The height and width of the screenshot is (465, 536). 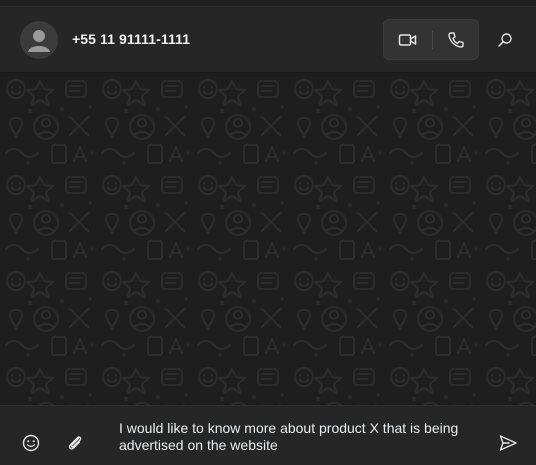 I want to click on voice-call-button, so click(x=456, y=39).